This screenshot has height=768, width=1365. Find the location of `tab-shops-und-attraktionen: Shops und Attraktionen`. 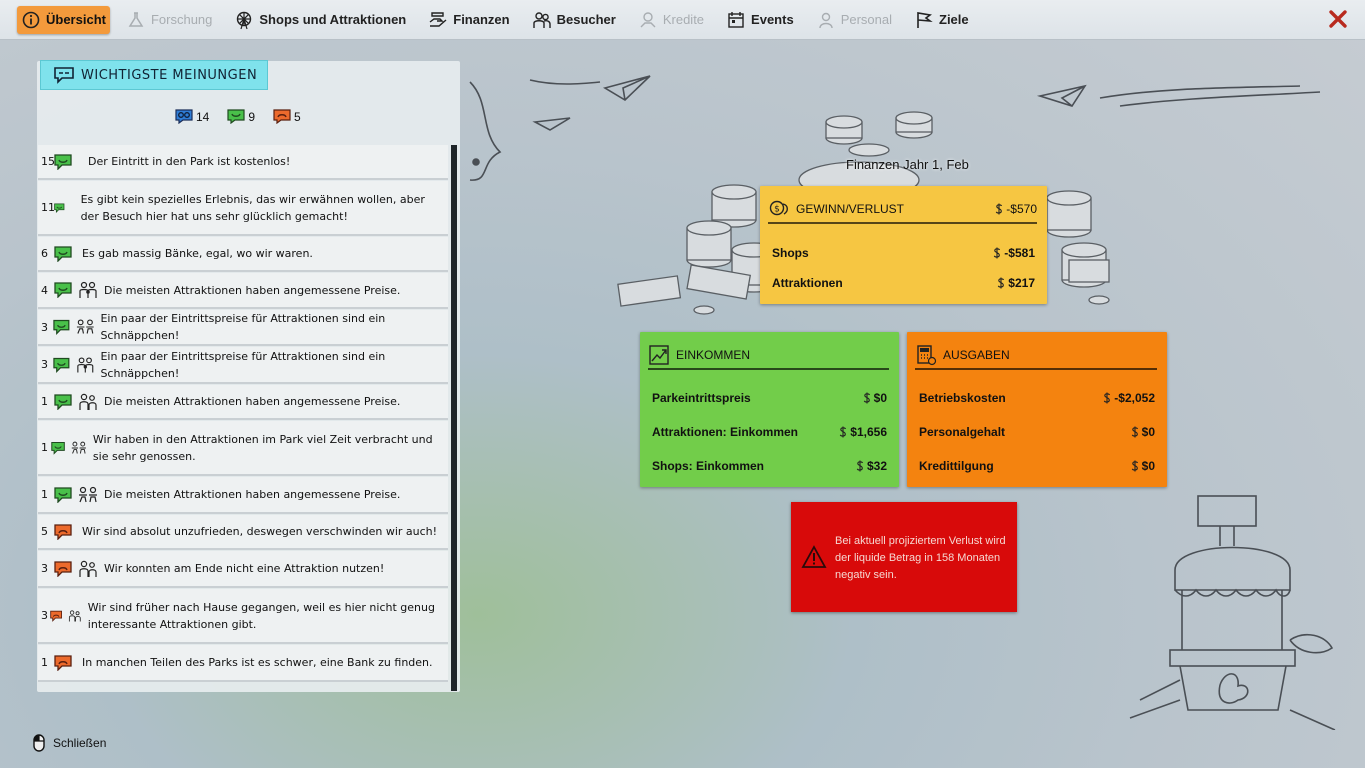

tab-shops-und-attraktionen: Shops und Attraktionen is located at coordinates (321, 20).